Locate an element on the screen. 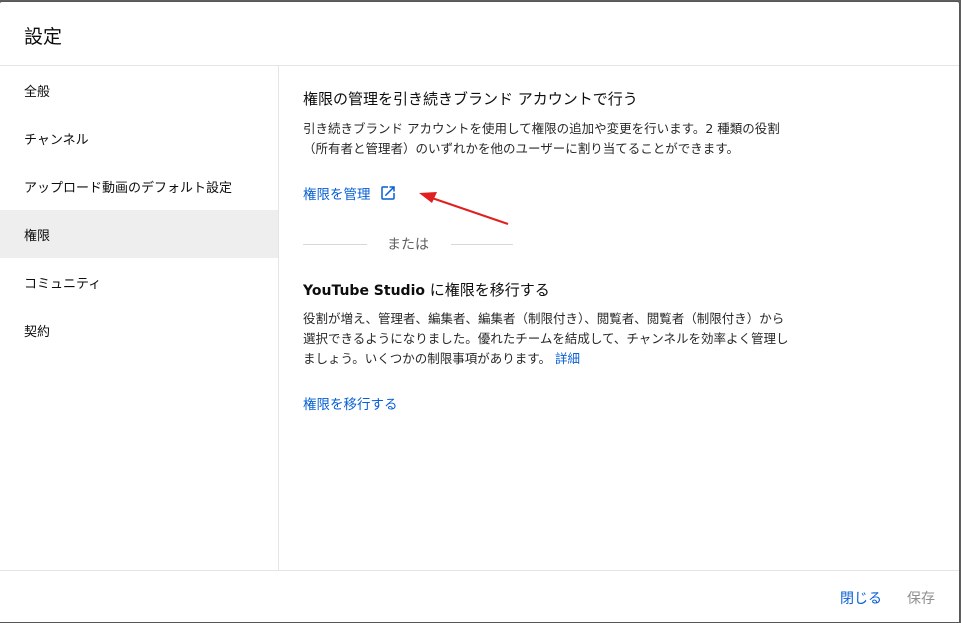  manage-permissions-label: 権限を管理 is located at coordinates (337, 195).